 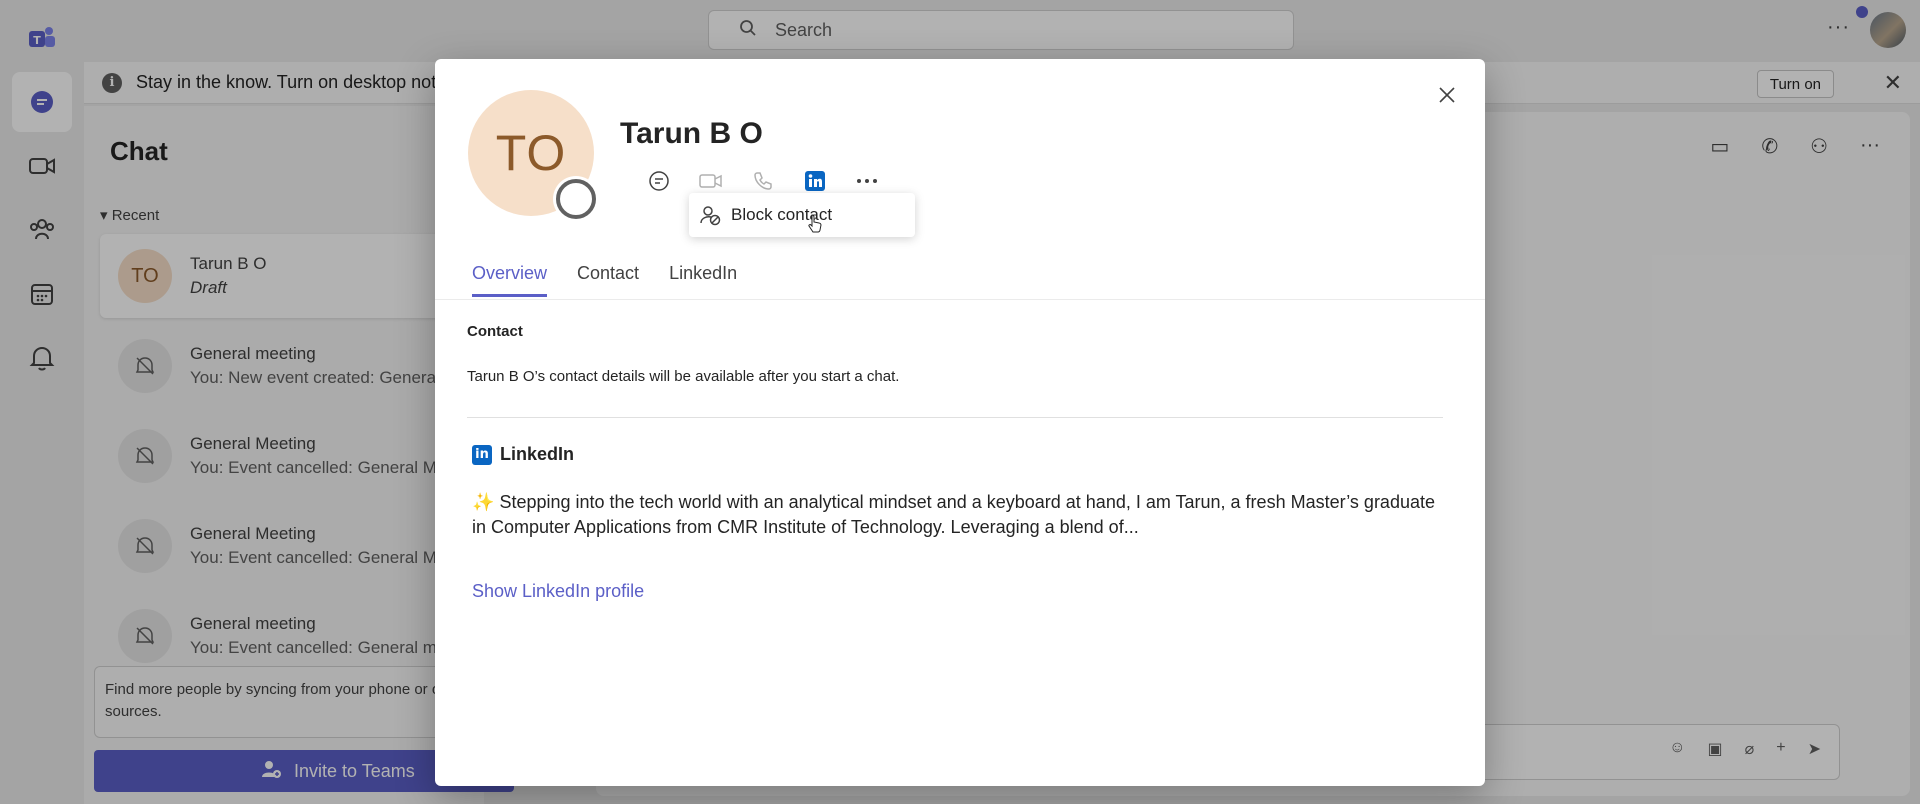 What do you see at coordinates (510, 280) in the screenshot?
I see `tab-overview: Overview` at bounding box center [510, 280].